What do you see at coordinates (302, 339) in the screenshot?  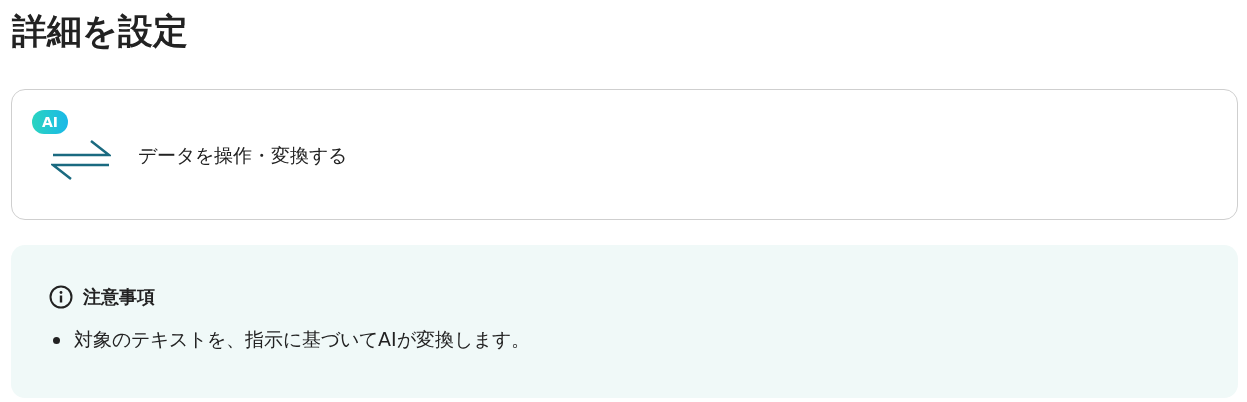 I see `notice-item: 対象のテキストを、指示に基づいてAIが変換します。` at bounding box center [302, 339].